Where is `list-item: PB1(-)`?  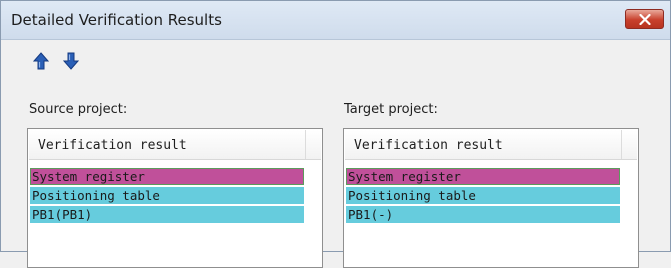 list-item: PB1(-) is located at coordinates (483, 214).